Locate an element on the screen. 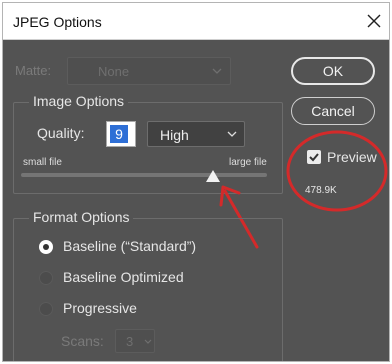  close-icon is located at coordinates (374, 21).